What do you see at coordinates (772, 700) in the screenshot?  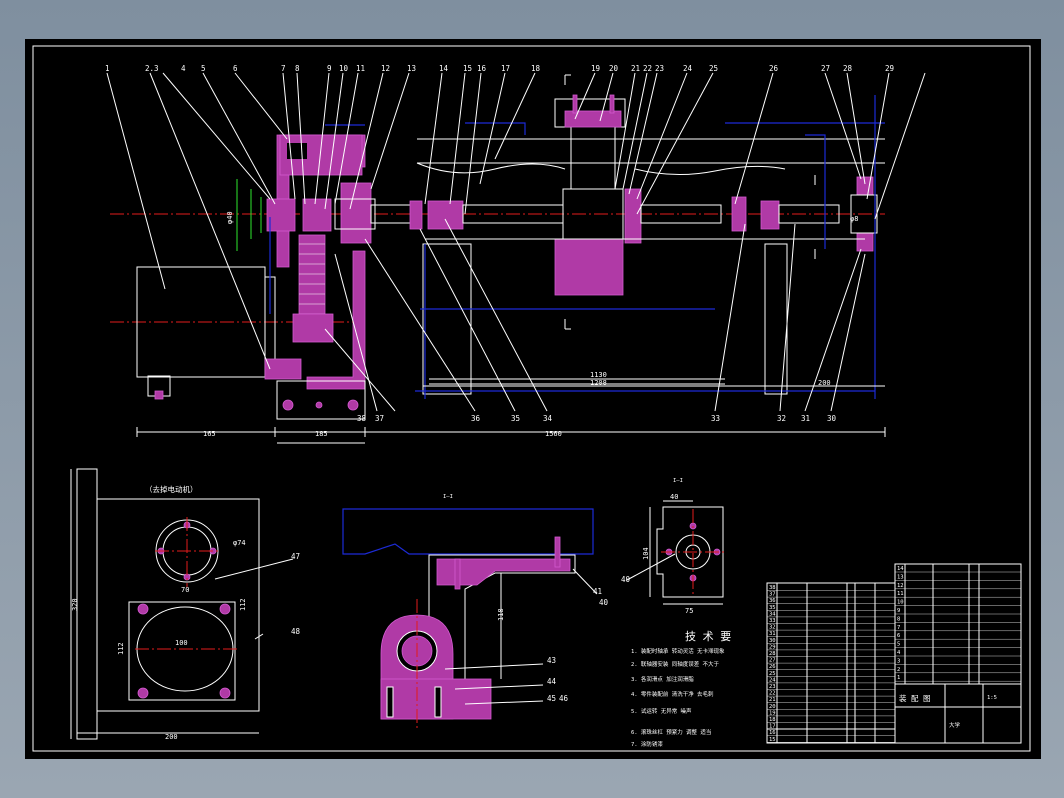 I see `bom-item-number: 21` at bounding box center [772, 700].